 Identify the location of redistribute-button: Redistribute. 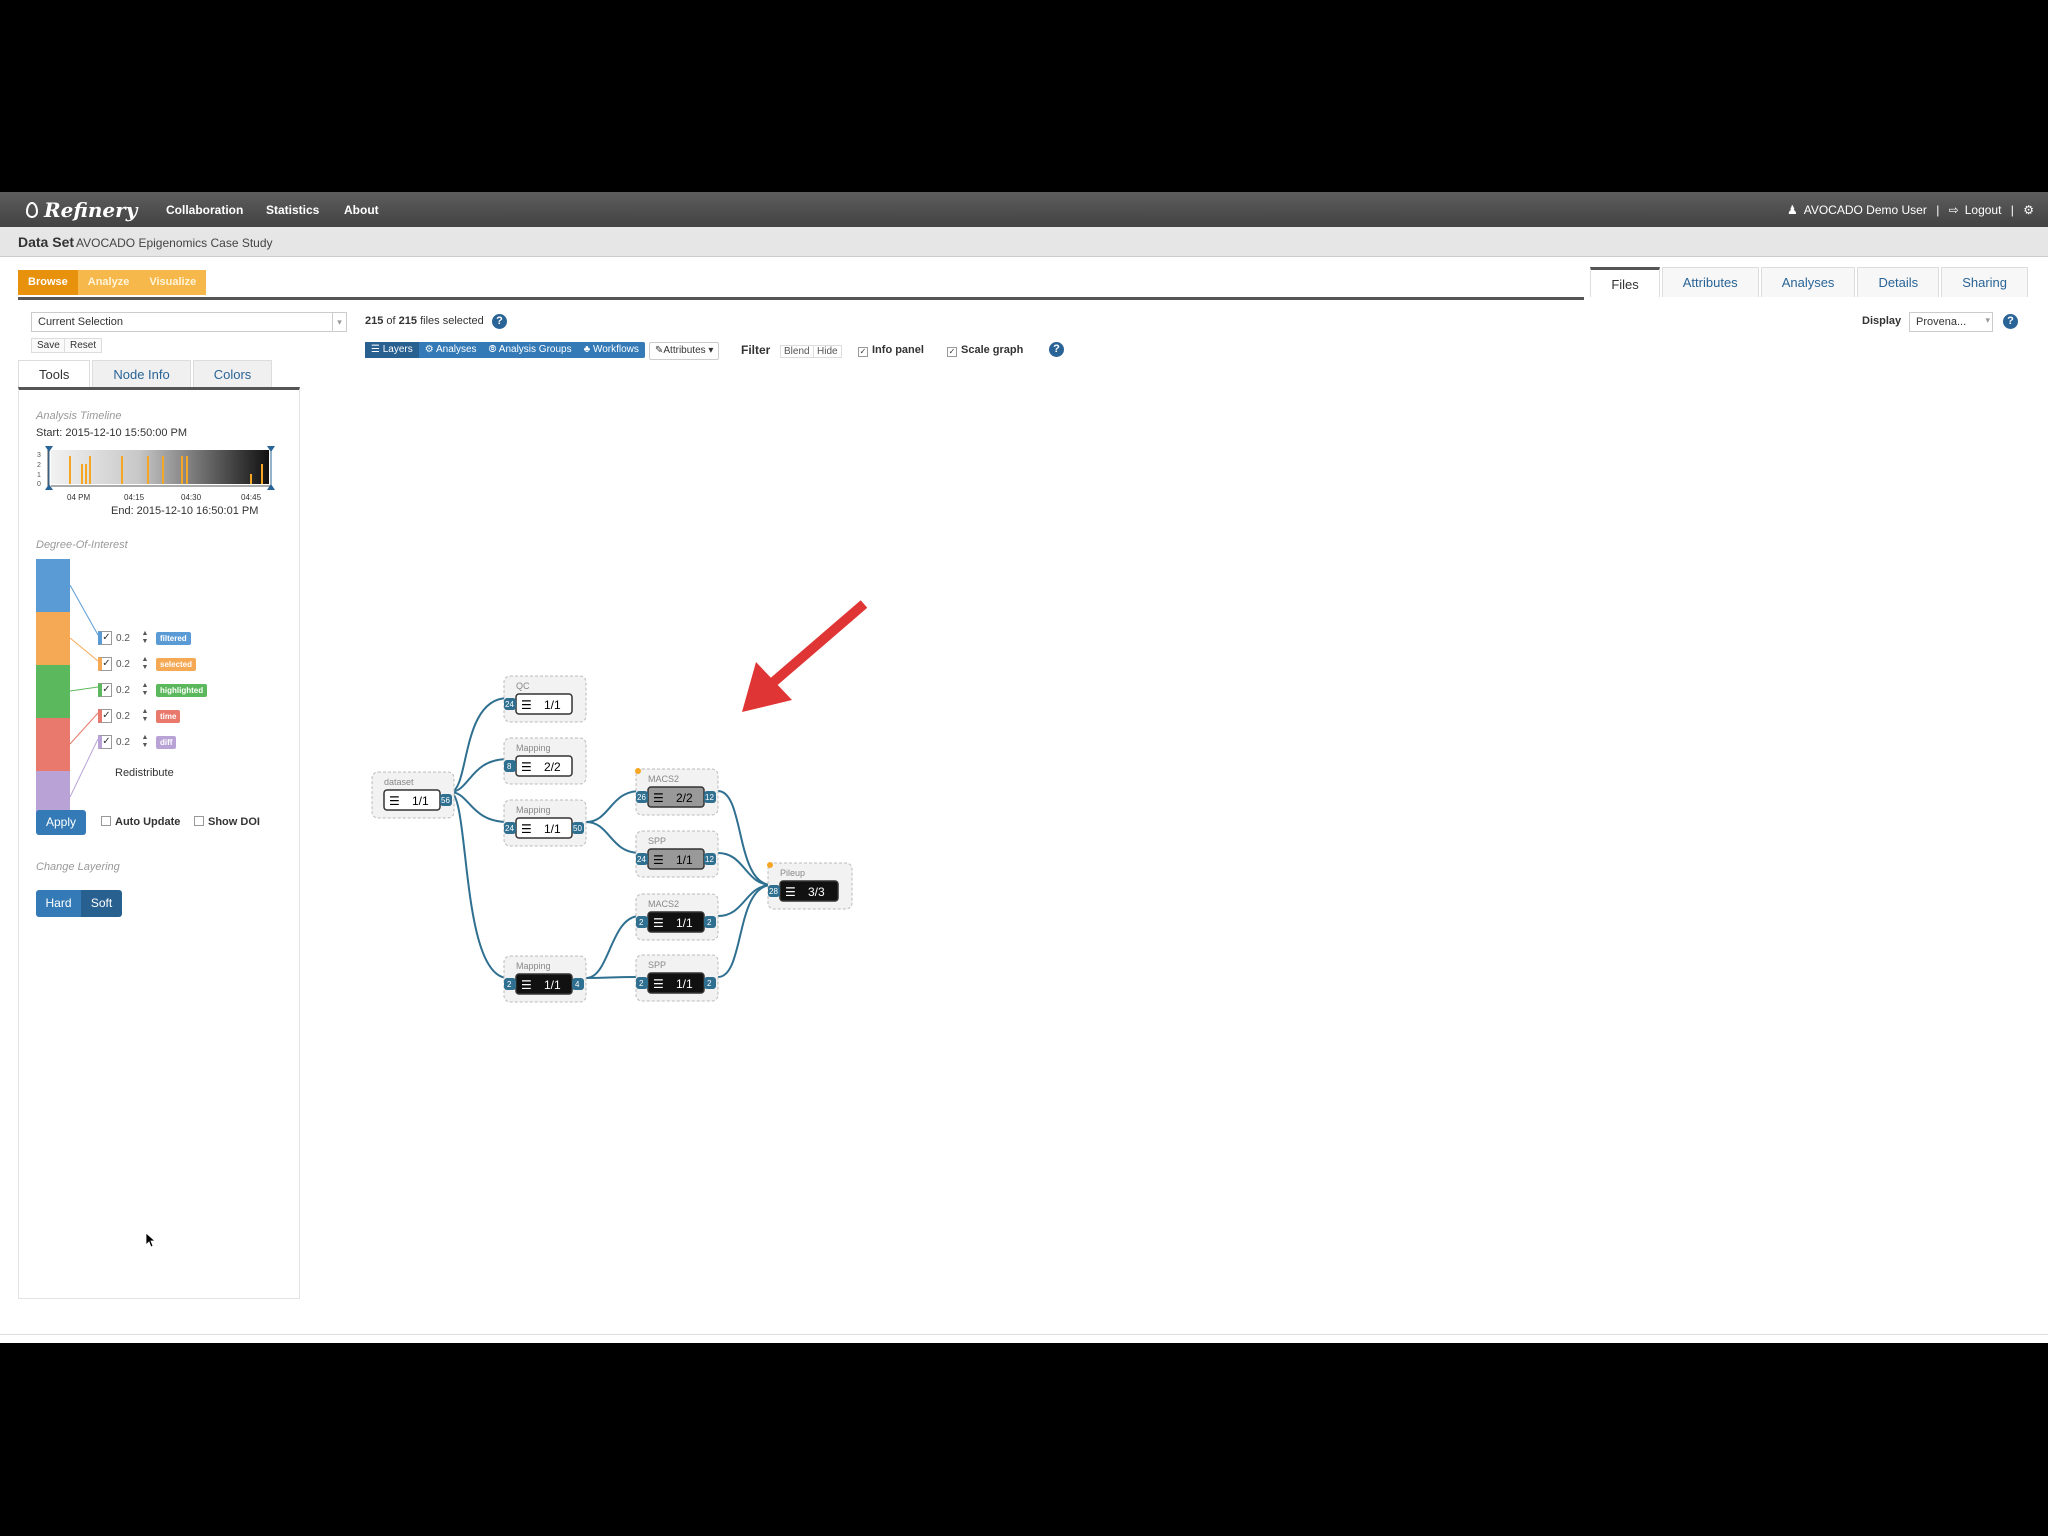
(144, 773).